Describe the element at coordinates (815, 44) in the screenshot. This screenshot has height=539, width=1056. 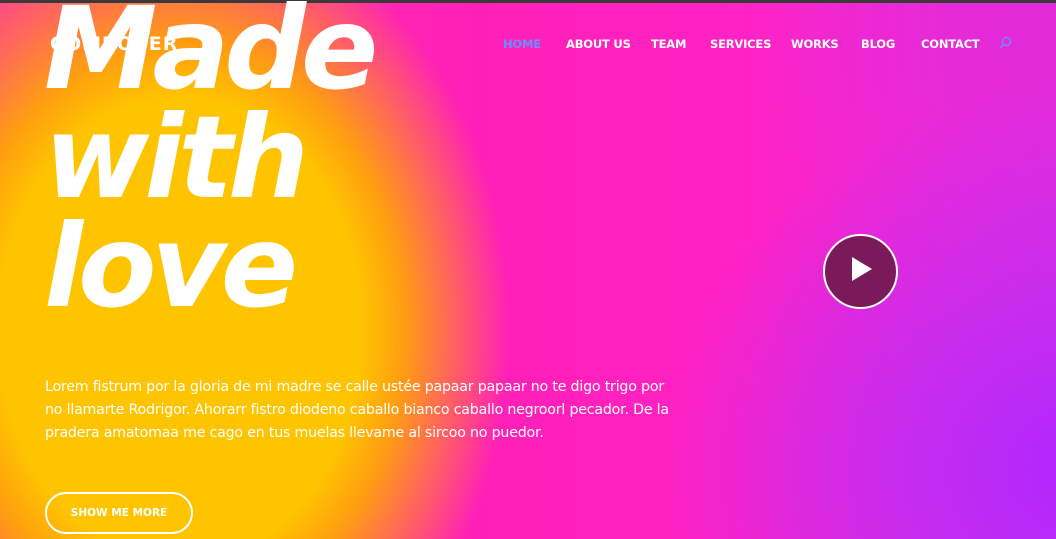
I see `nav-item-works: WORKS` at that location.